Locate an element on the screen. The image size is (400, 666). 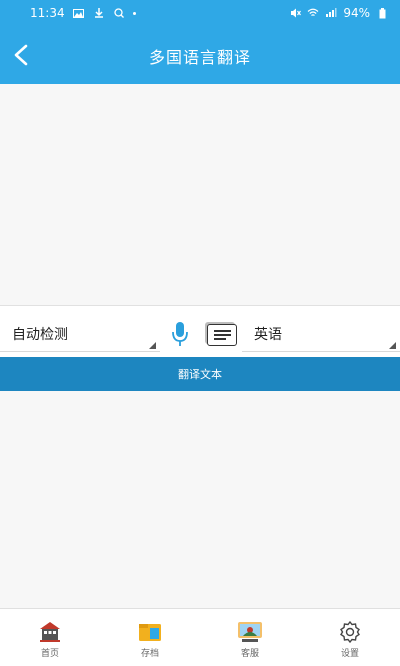
microphone-button is located at coordinates (180, 334).